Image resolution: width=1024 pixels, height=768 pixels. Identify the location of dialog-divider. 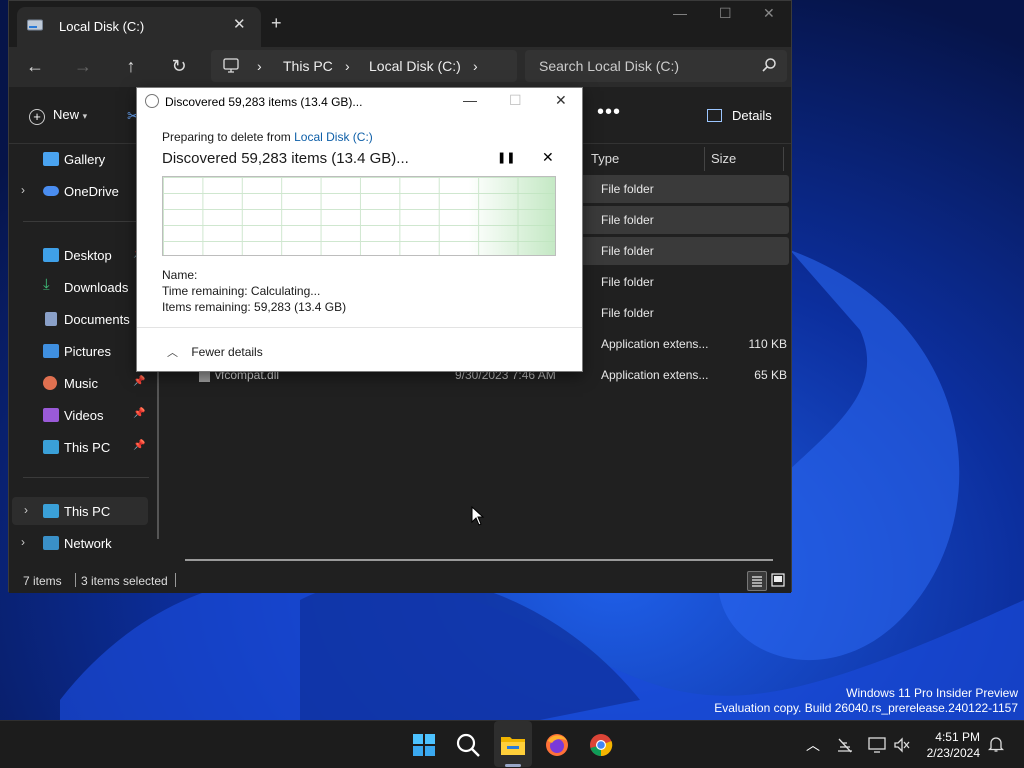
(359, 327).